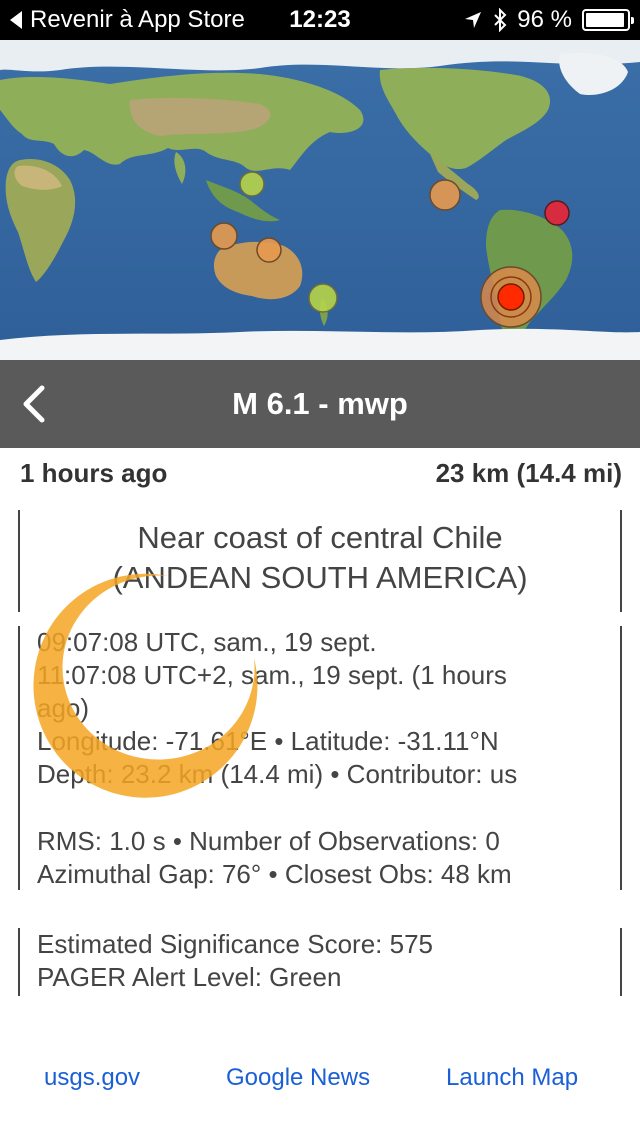 The image size is (640, 1136). I want to click on gap-closest: Azimuthal Gap: 76° • Closest Obs: 48 km, so click(274, 874).